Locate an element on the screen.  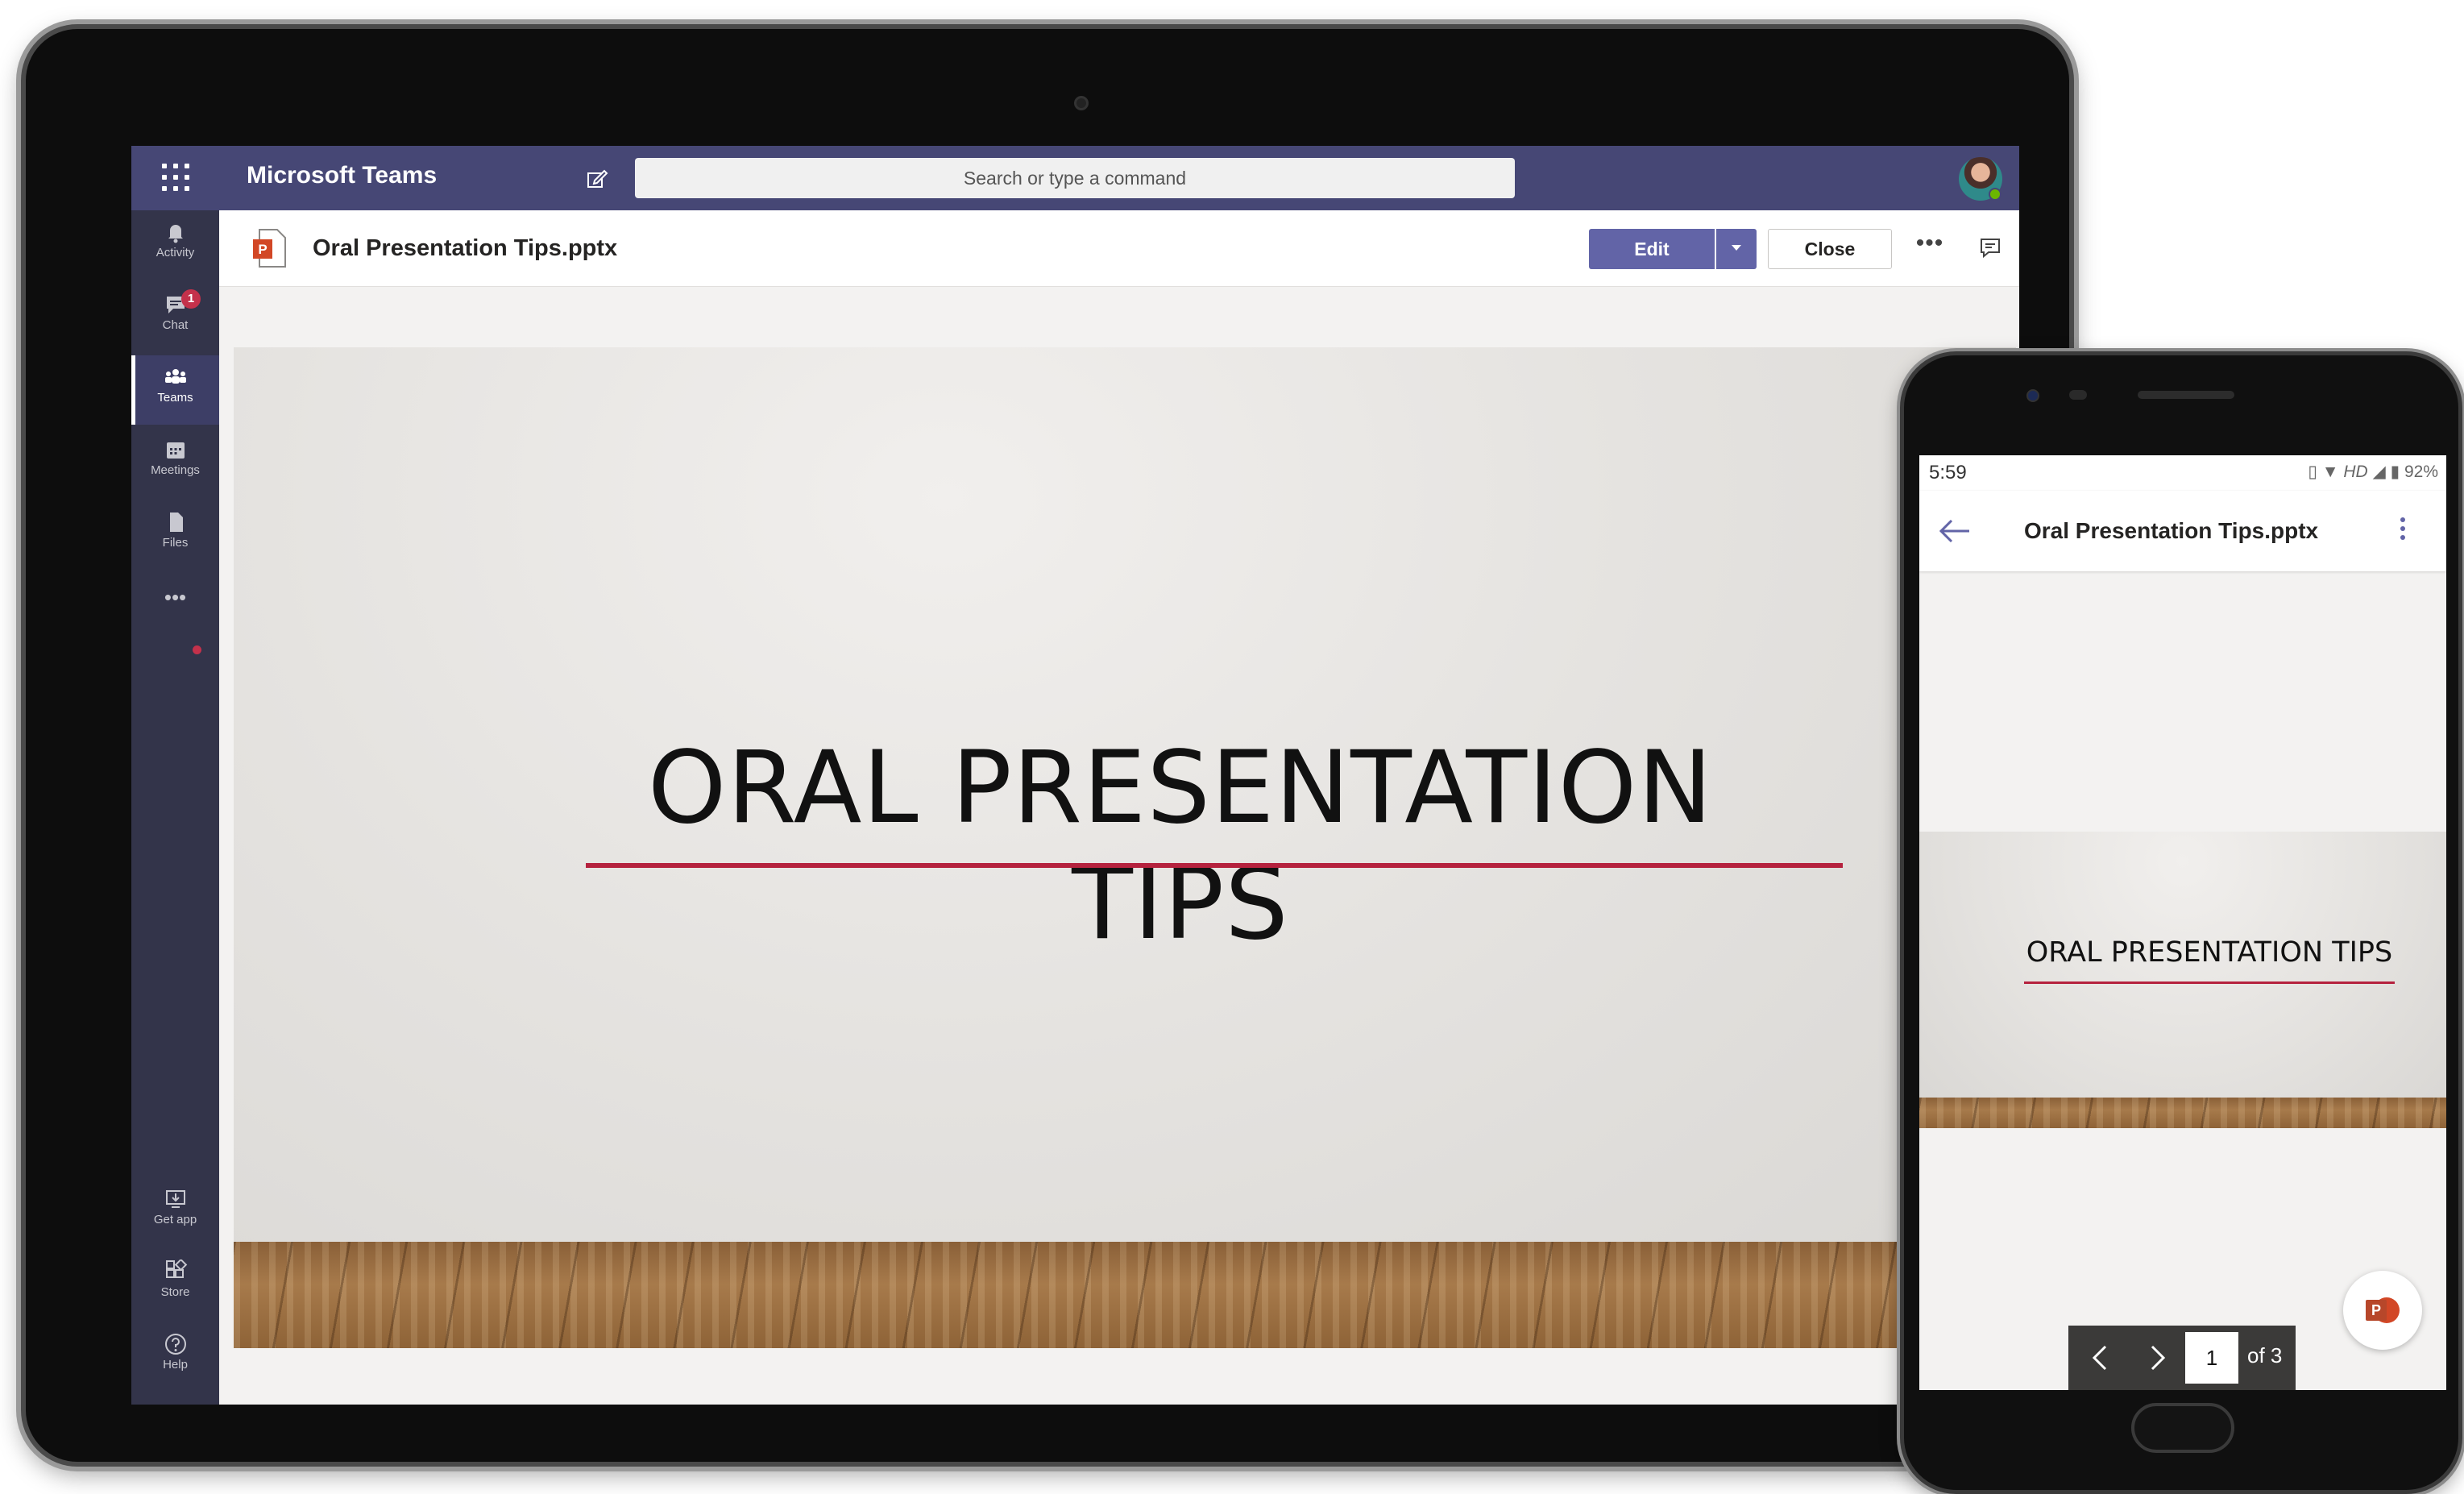
bell-icon is located at coordinates (175, 234).